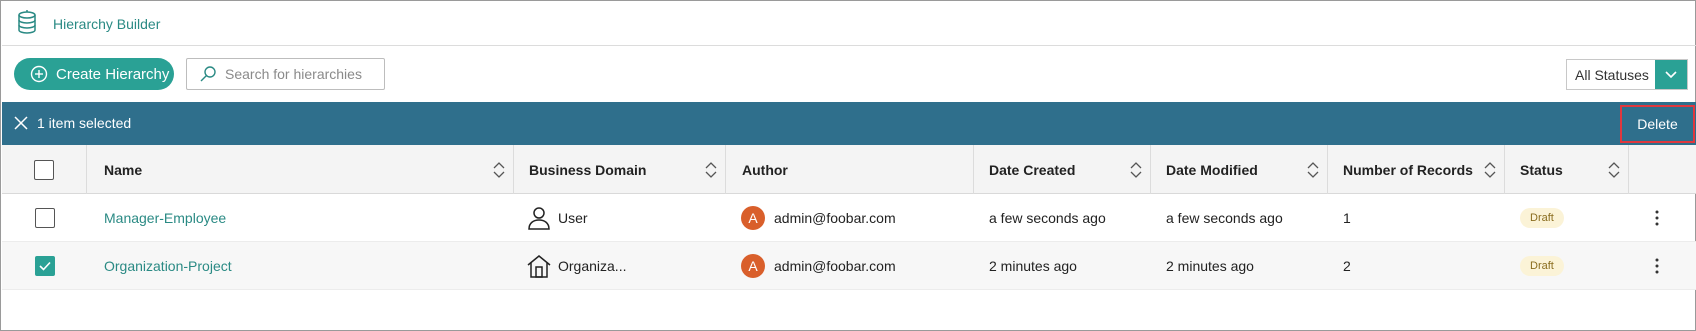  Describe the element at coordinates (1567, 169) in the screenshot. I see `column-header-status: Status` at that location.